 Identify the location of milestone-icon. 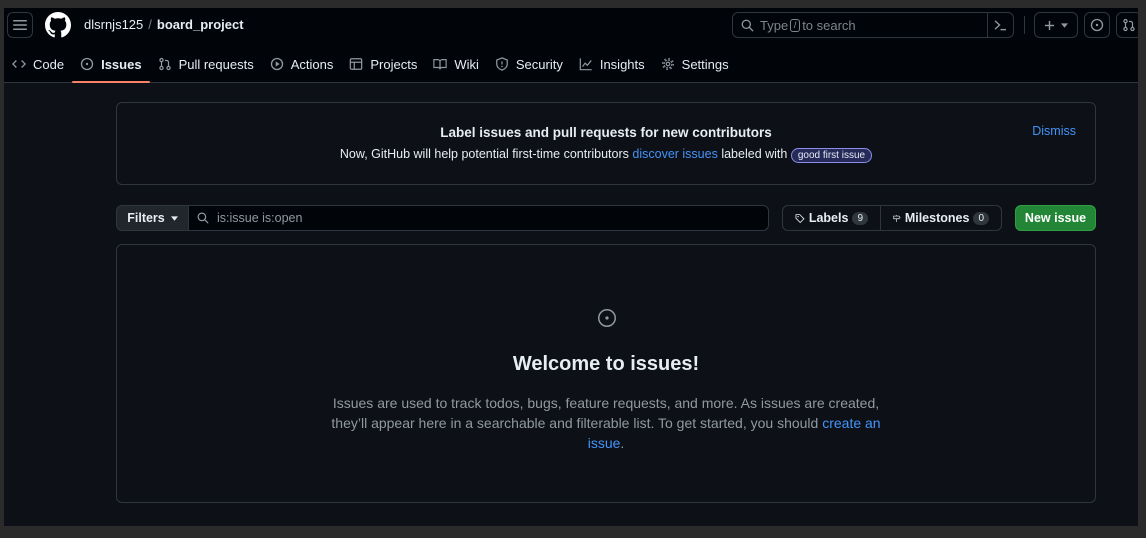
(897, 218).